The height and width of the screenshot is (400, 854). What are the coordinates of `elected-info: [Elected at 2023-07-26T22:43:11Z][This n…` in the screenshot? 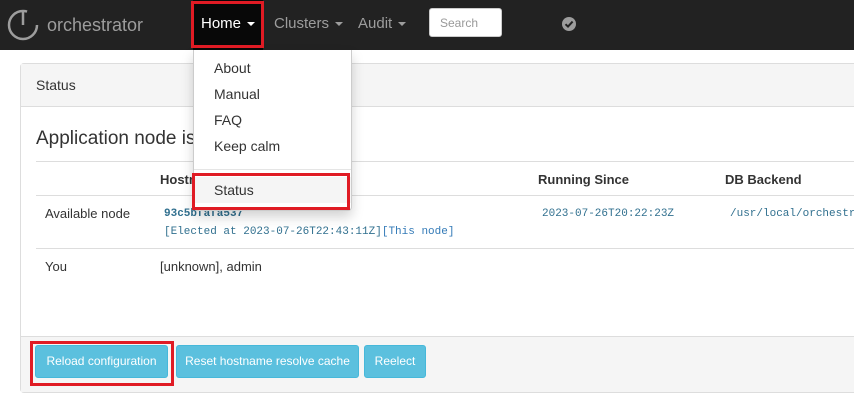 It's located at (309, 232).